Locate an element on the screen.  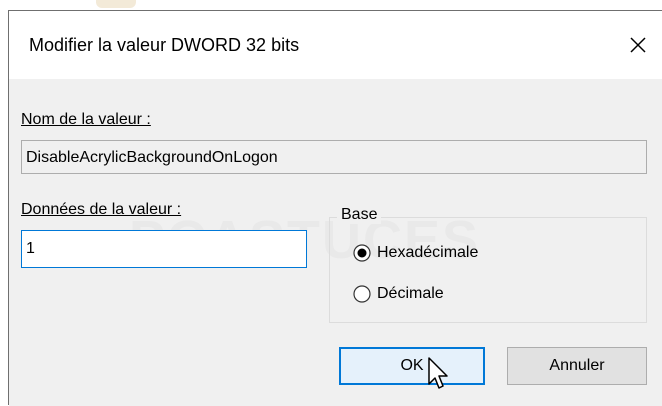
radio-hexadecimal: Hexadécimale is located at coordinates (415, 253).